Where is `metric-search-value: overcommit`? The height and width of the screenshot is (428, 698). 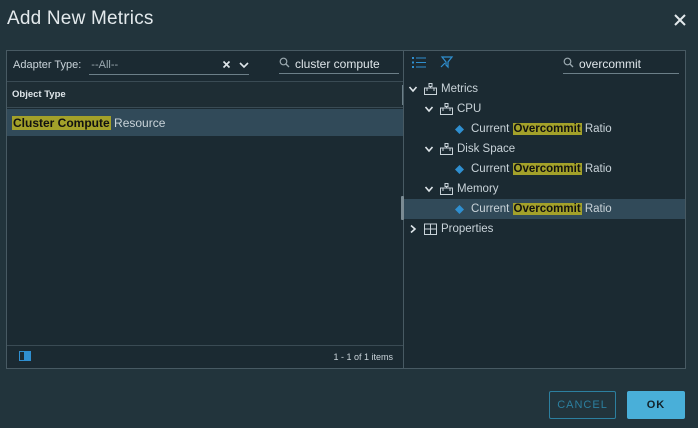 metric-search-value: overcommit is located at coordinates (610, 63).